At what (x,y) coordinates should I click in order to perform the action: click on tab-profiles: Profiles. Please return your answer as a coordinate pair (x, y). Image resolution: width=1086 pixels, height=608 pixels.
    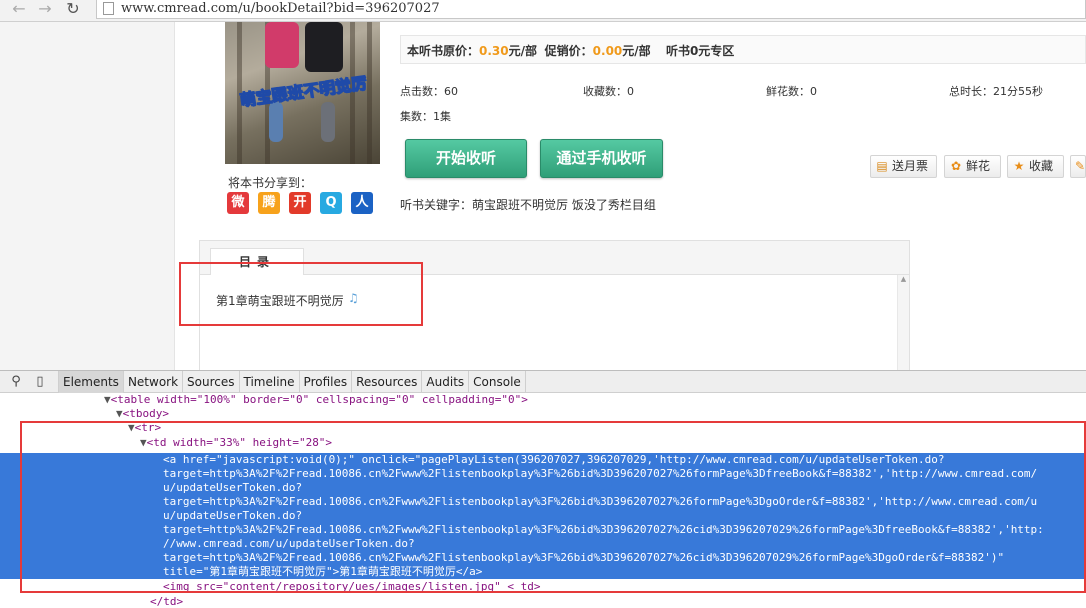
    Looking at the image, I should click on (326, 382).